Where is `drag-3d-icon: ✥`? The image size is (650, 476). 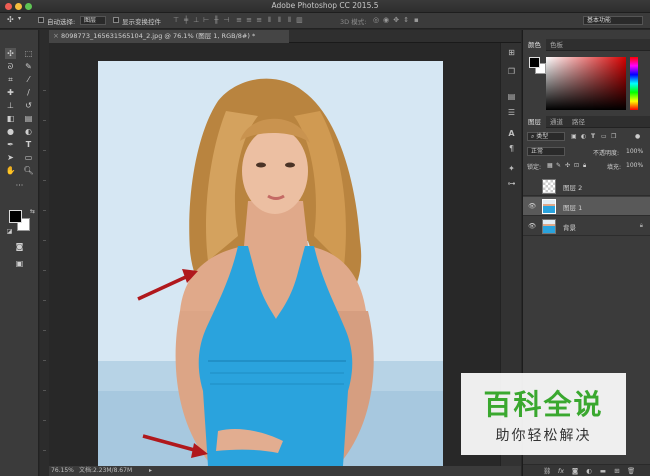
drag-3d-icon: ✥ is located at coordinates (396, 20).